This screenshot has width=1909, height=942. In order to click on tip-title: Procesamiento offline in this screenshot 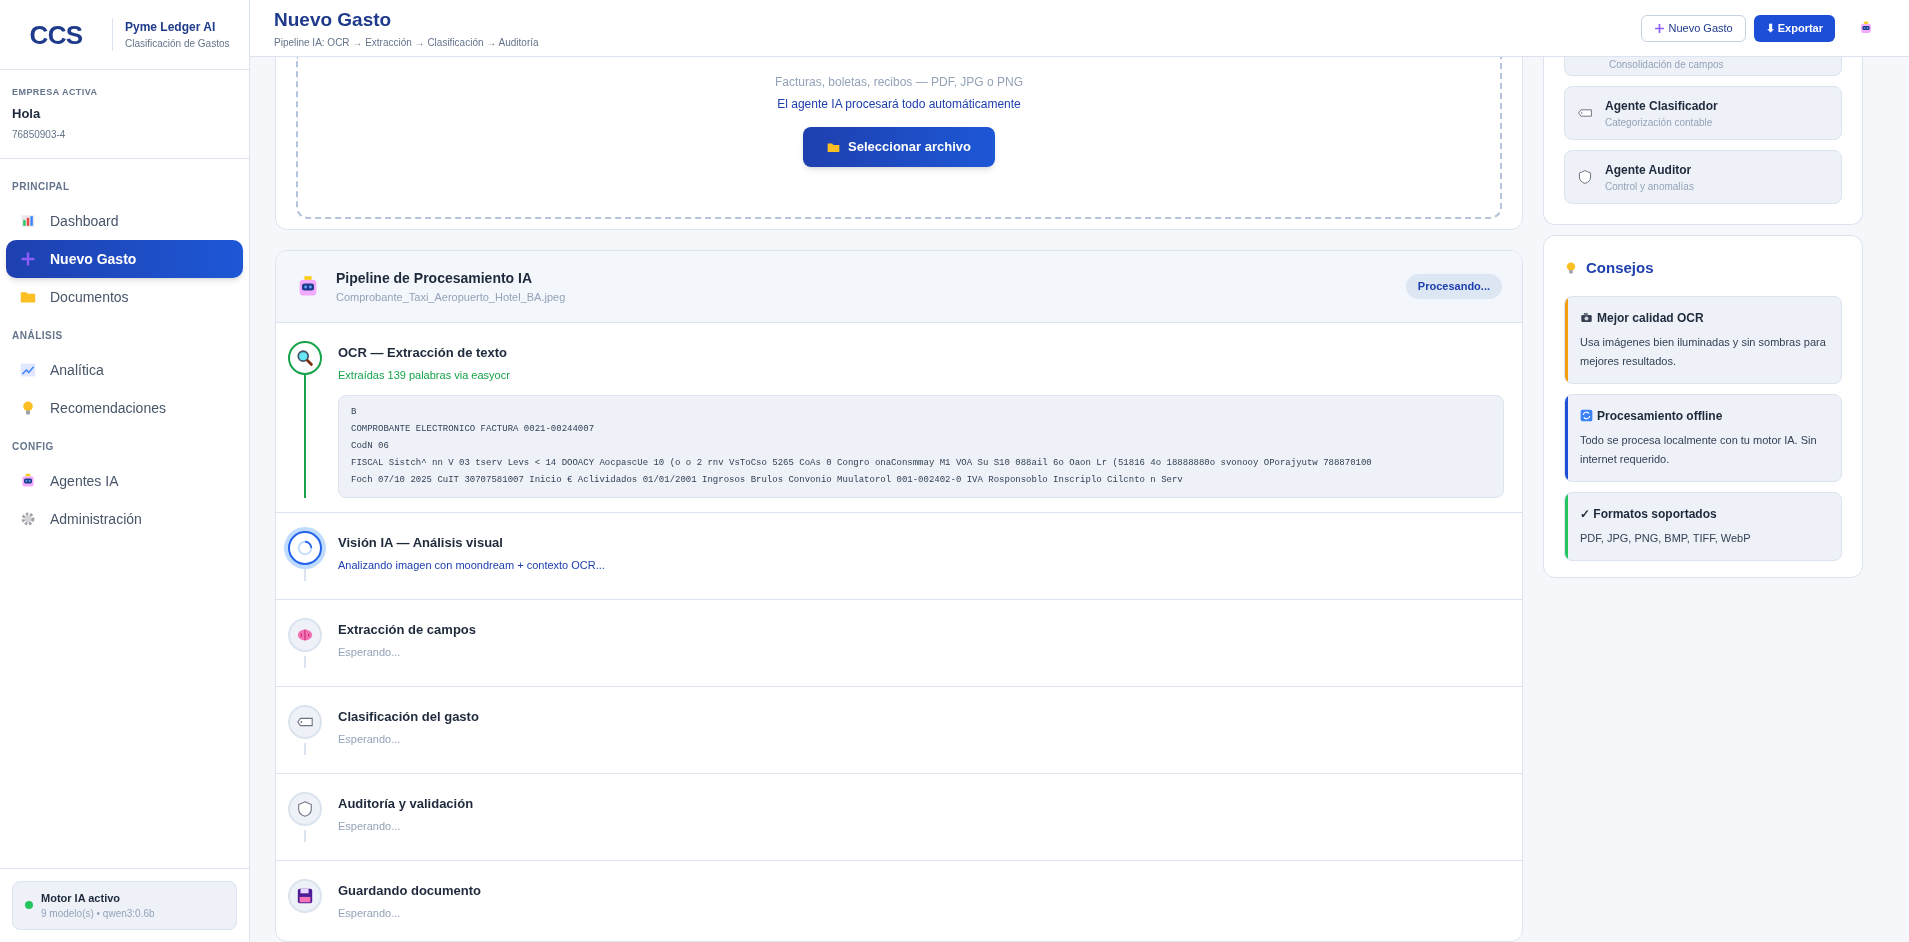, I will do `click(1660, 416)`.